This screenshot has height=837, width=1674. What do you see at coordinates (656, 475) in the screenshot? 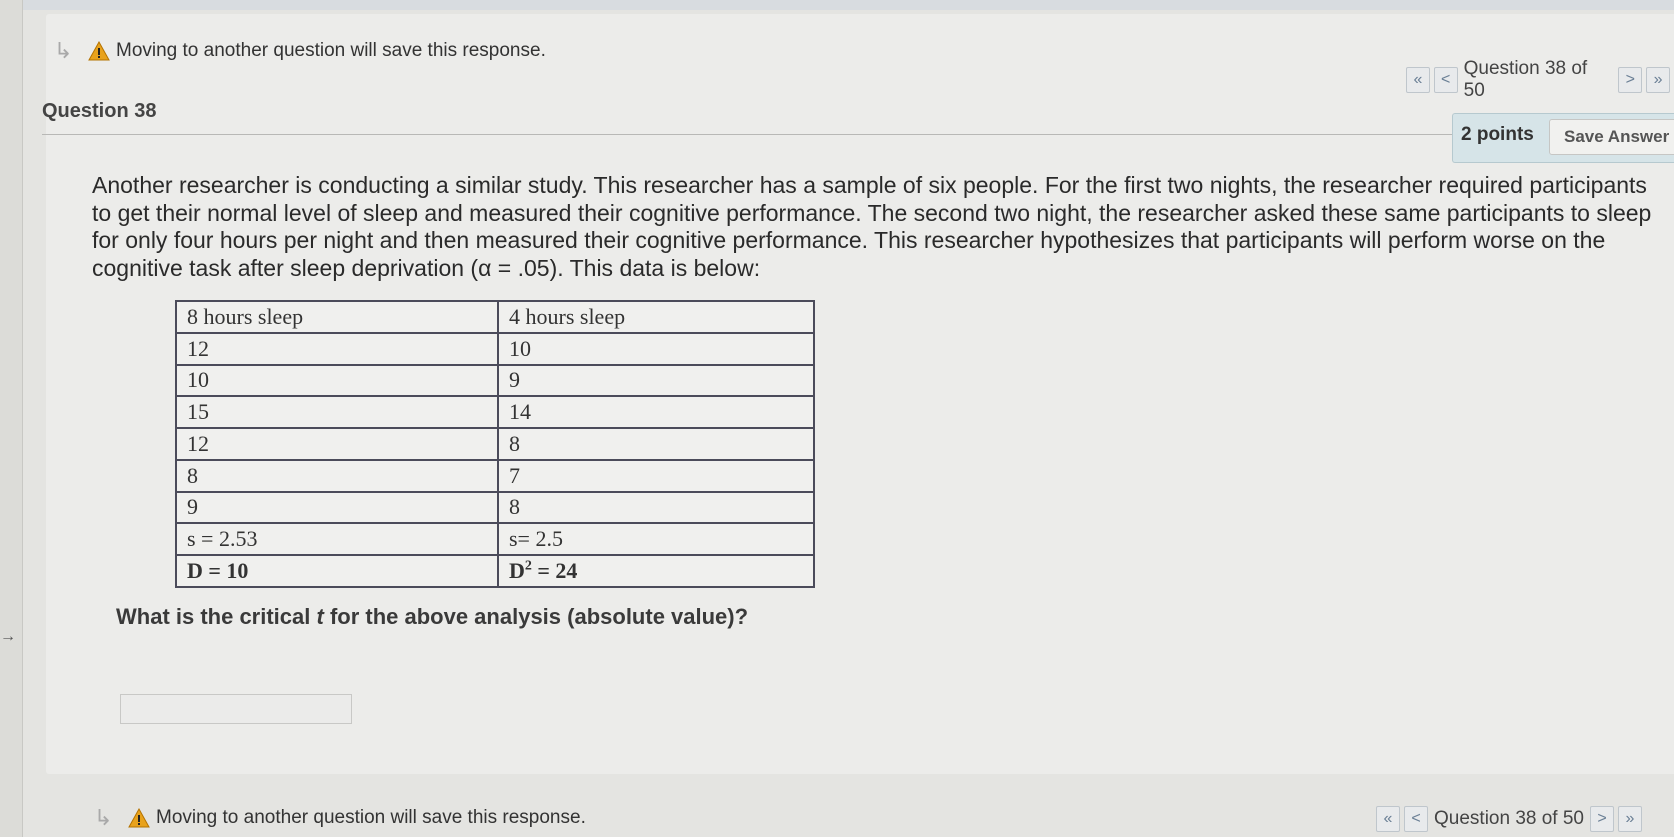
I see `table-cell: 7` at bounding box center [656, 475].